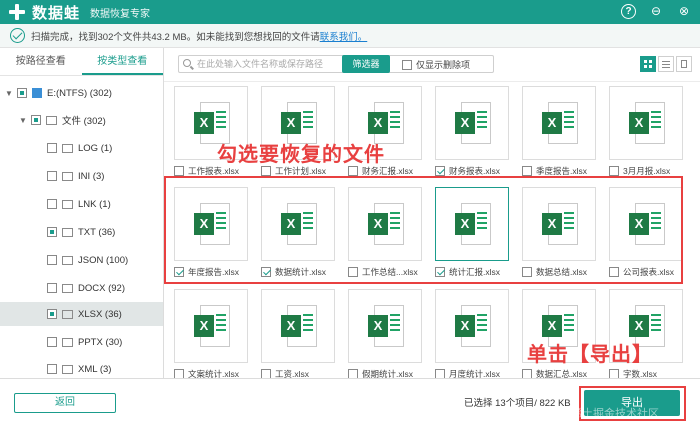 The width and height of the screenshot is (700, 425). I want to click on file-item: X 月度统计.xlsx, so click(472, 333).